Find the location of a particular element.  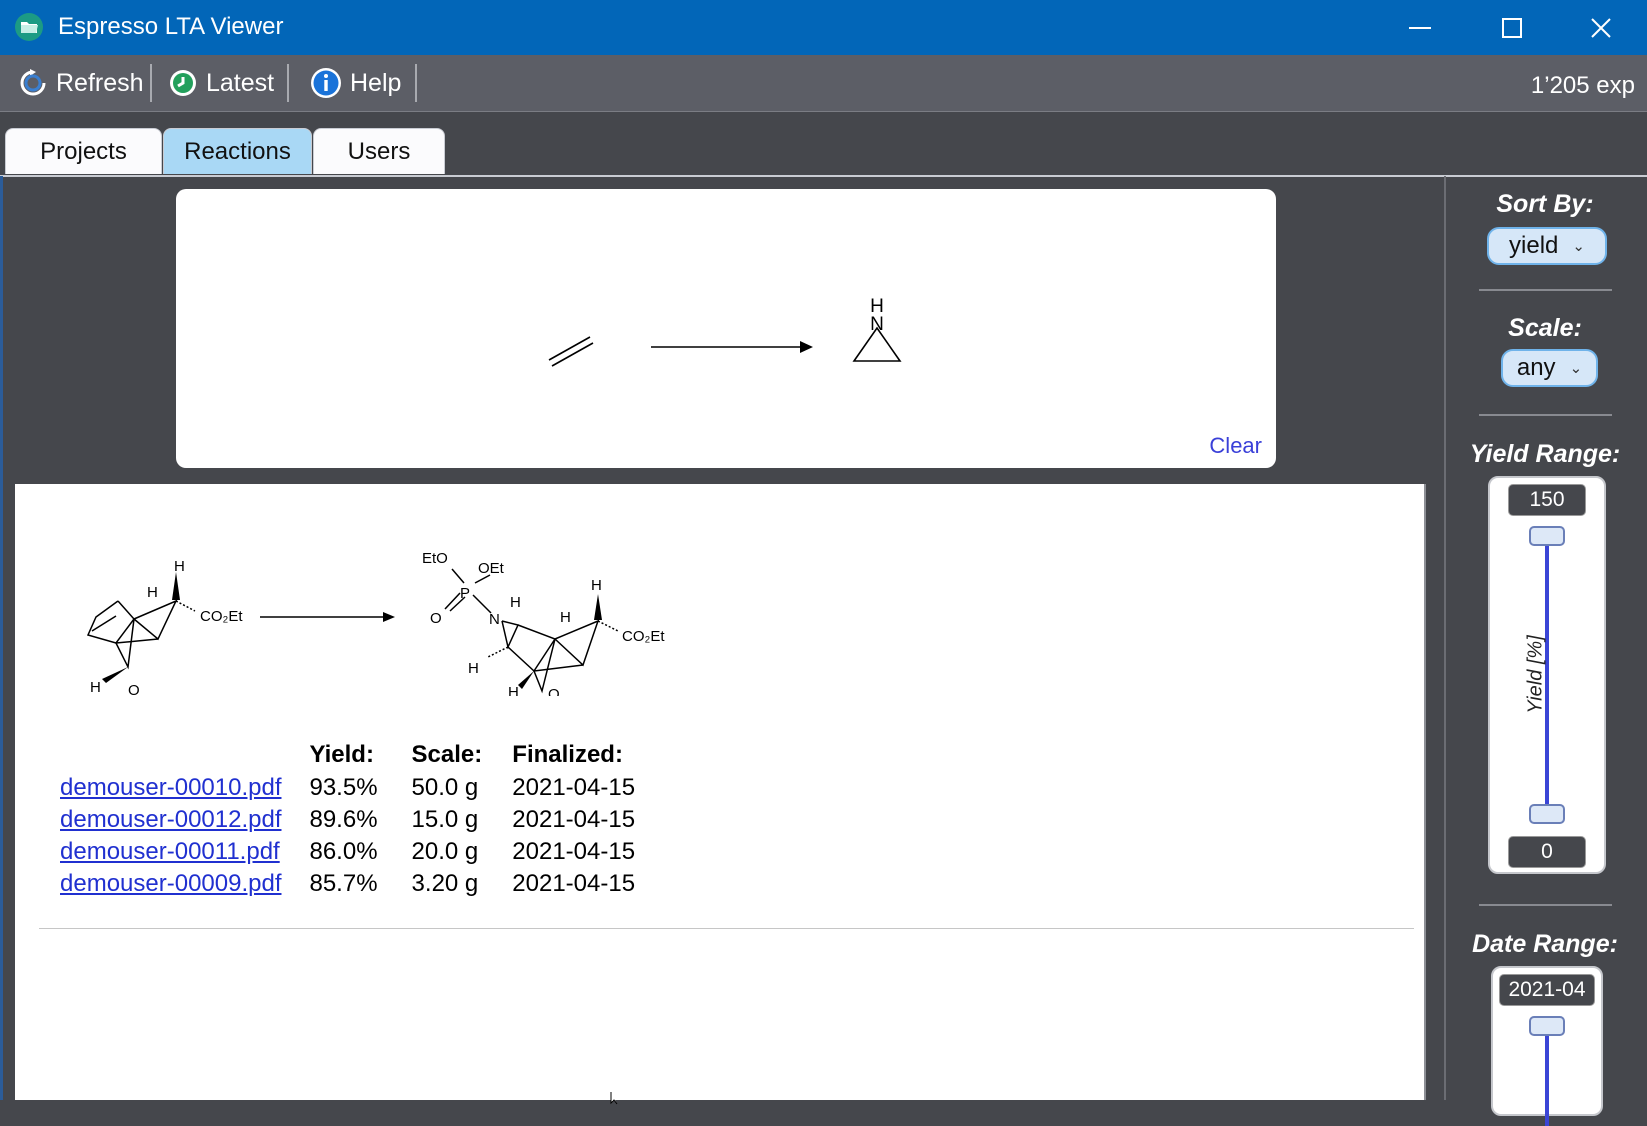

header-finalized: Finalized: is located at coordinates (567, 754).